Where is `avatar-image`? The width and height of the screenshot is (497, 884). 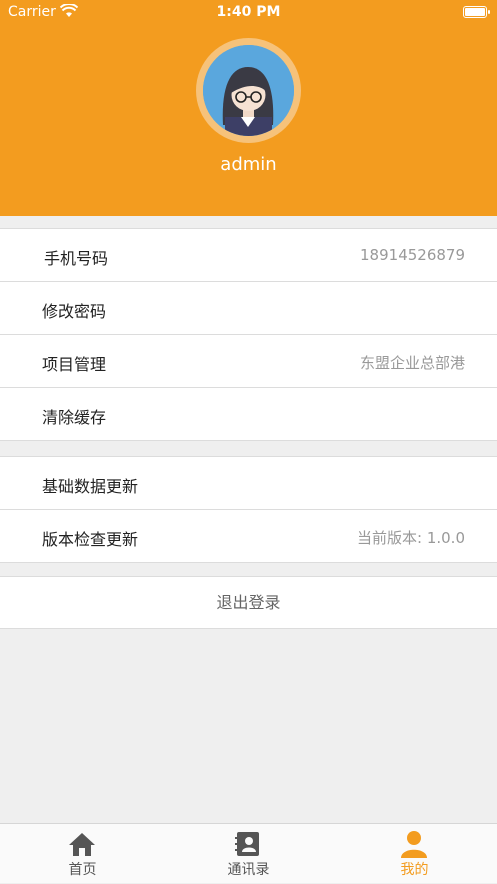 avatar-image is located at coordinates (248, 90).